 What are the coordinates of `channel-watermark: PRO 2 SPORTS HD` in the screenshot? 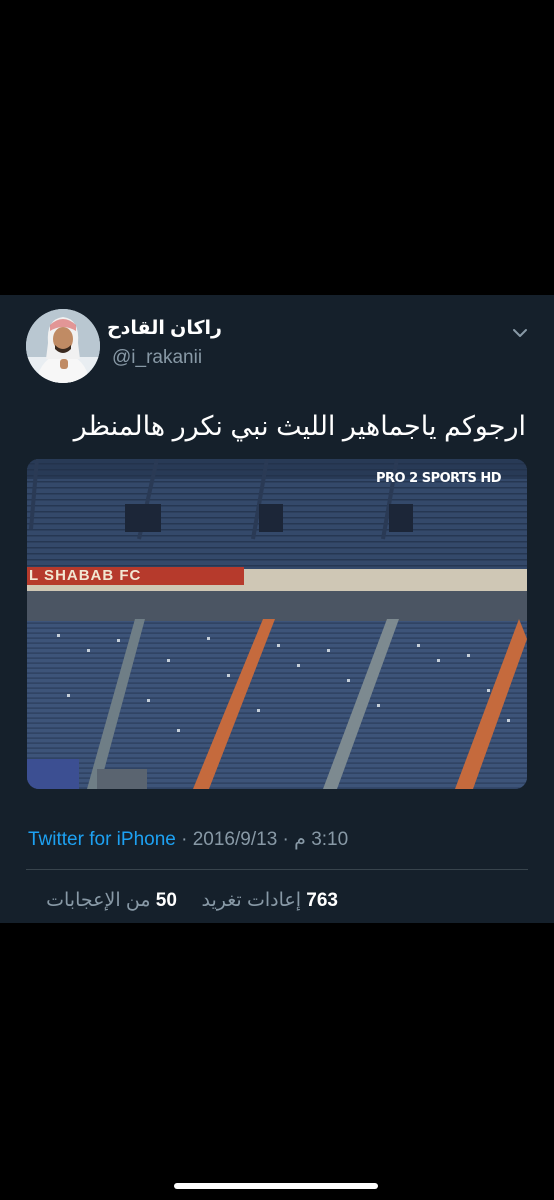 It's located at (438, 478).